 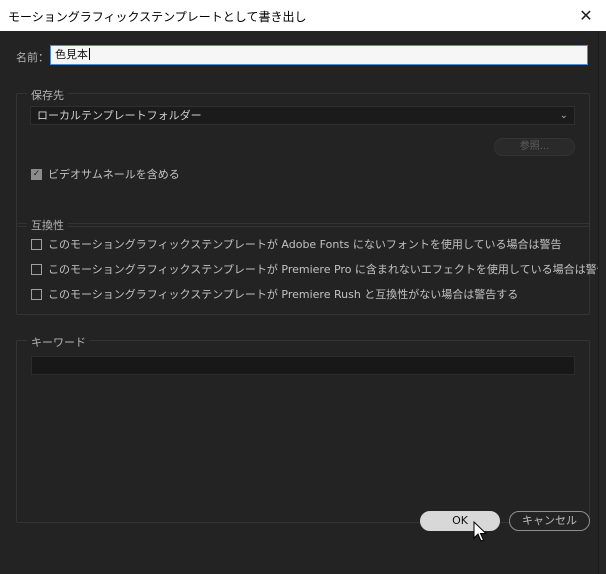 What do you see at coordinates (47, 95) in the screenshot?
I see `destination-group-title: 保存先` at bounding box center [47, 95].